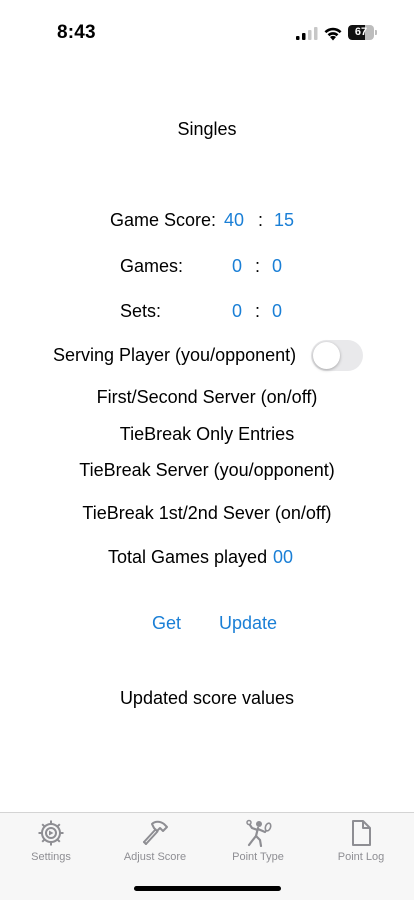 This screenshot has height=900, width=414. I want to click on tab-point-log: Point Log, so click(361, 844).